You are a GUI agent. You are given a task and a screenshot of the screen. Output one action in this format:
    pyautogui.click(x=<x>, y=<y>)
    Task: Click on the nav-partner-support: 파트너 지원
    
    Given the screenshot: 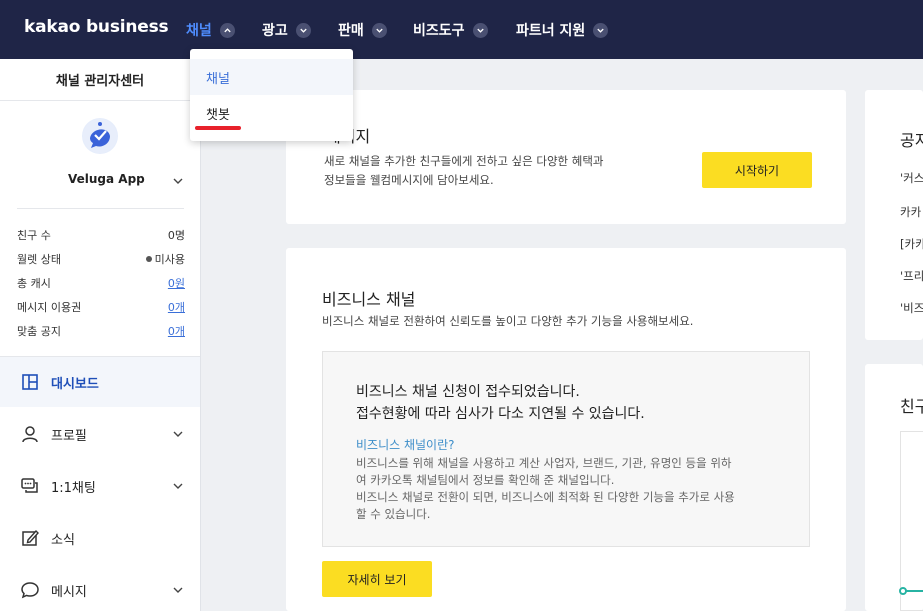 What is the action you would take?
    pyautogui.click(x=562, y=30)
    